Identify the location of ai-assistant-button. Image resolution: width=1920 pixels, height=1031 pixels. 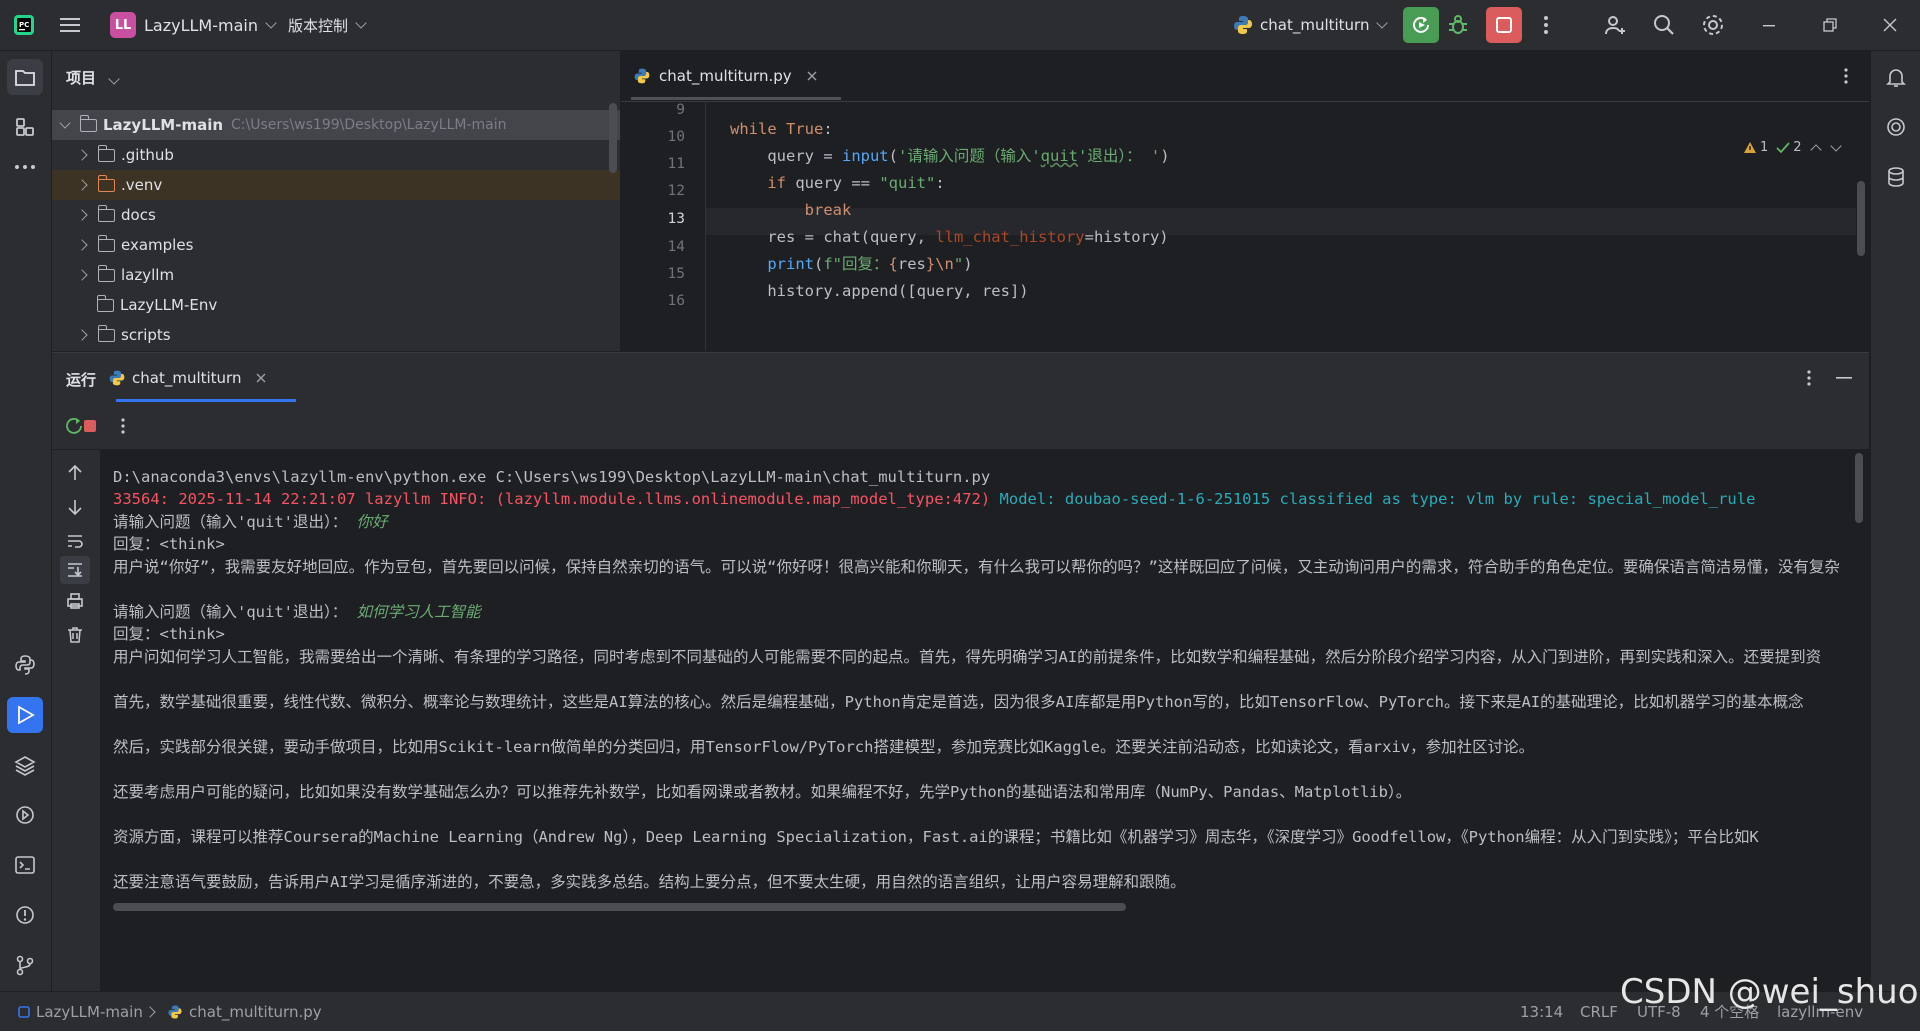
(1896, 127).